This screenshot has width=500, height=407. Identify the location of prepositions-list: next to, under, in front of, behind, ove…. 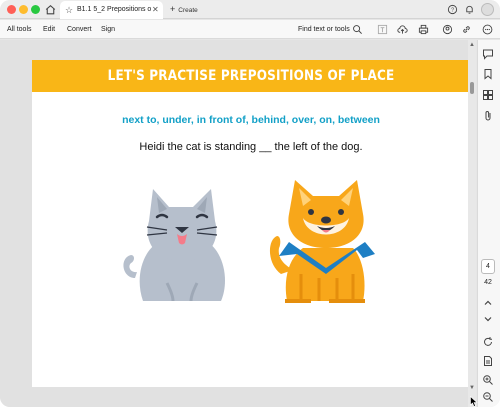
(251, 120).